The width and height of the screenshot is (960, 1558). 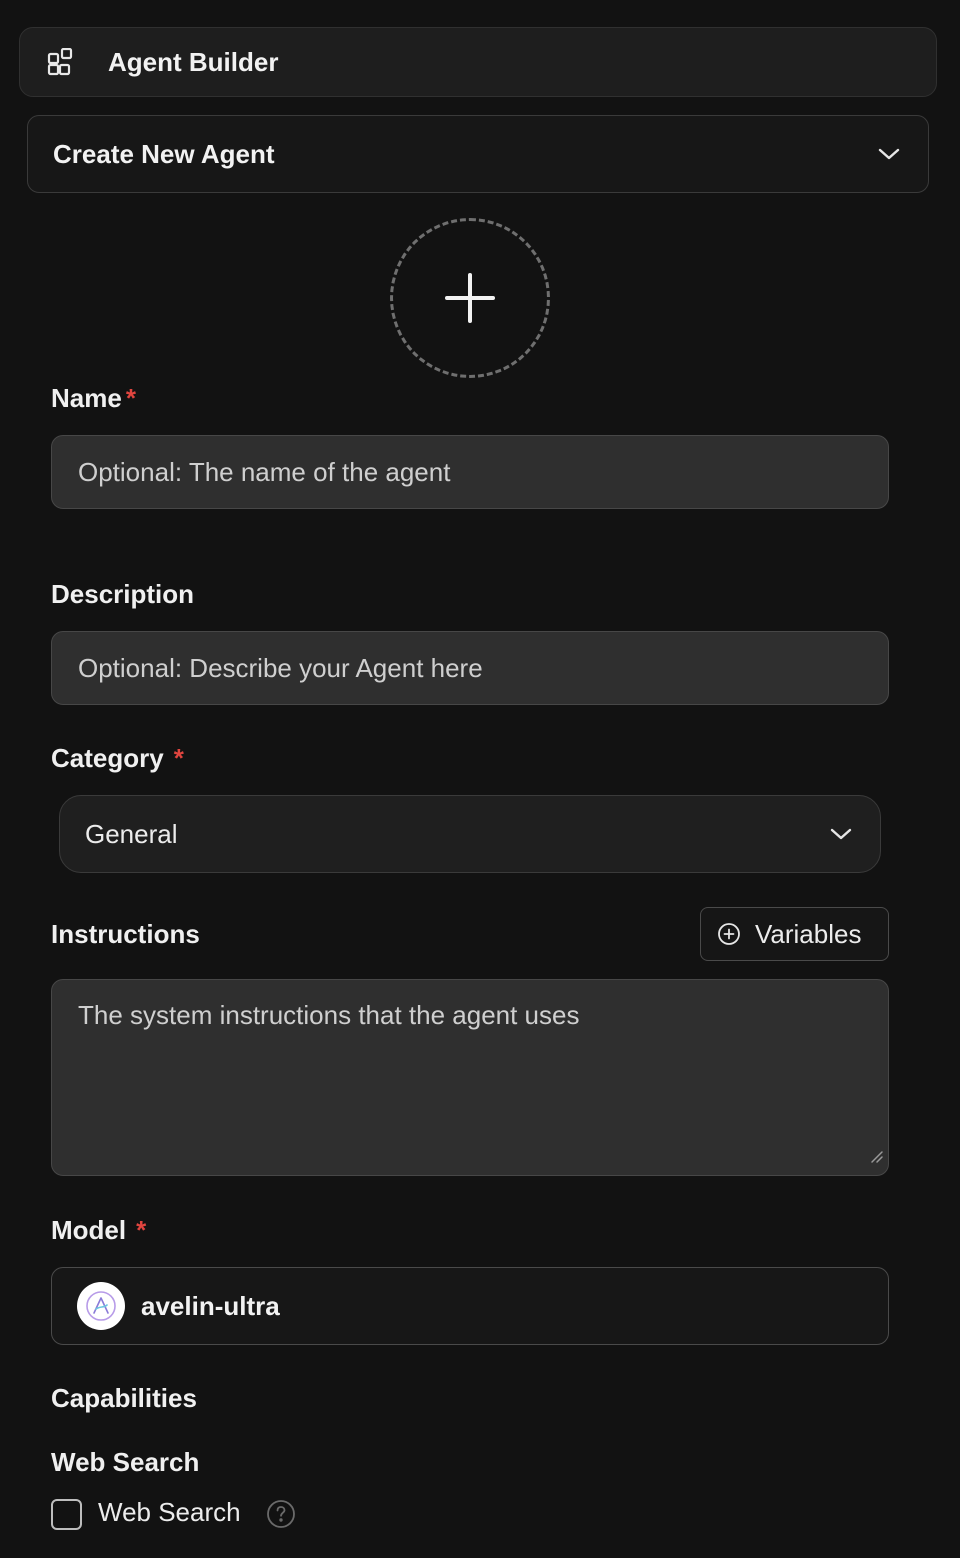 I want to click on model-select: avelin-ultra, so click(x=470, y=1306).